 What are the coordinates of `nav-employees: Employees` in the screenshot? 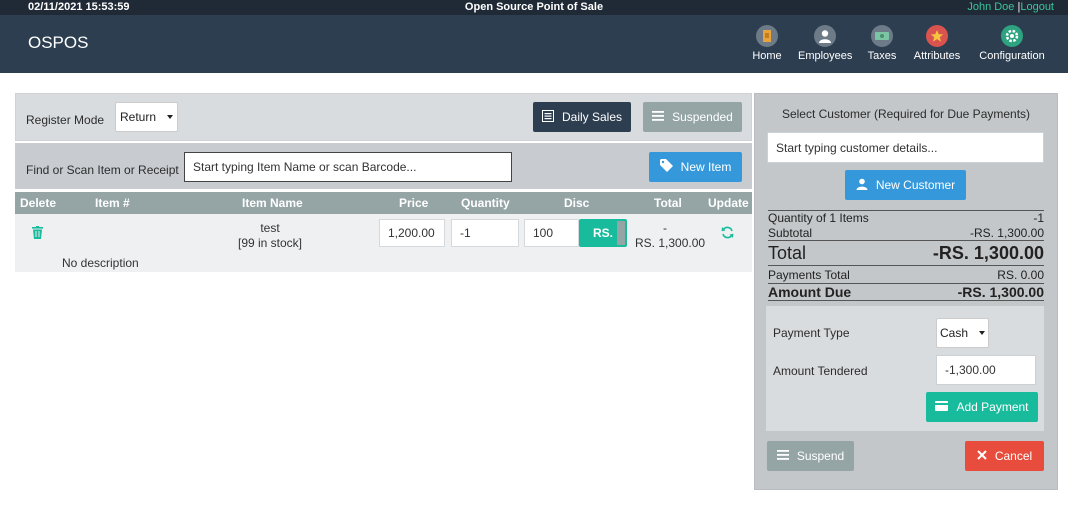 It's located at (825, 43).